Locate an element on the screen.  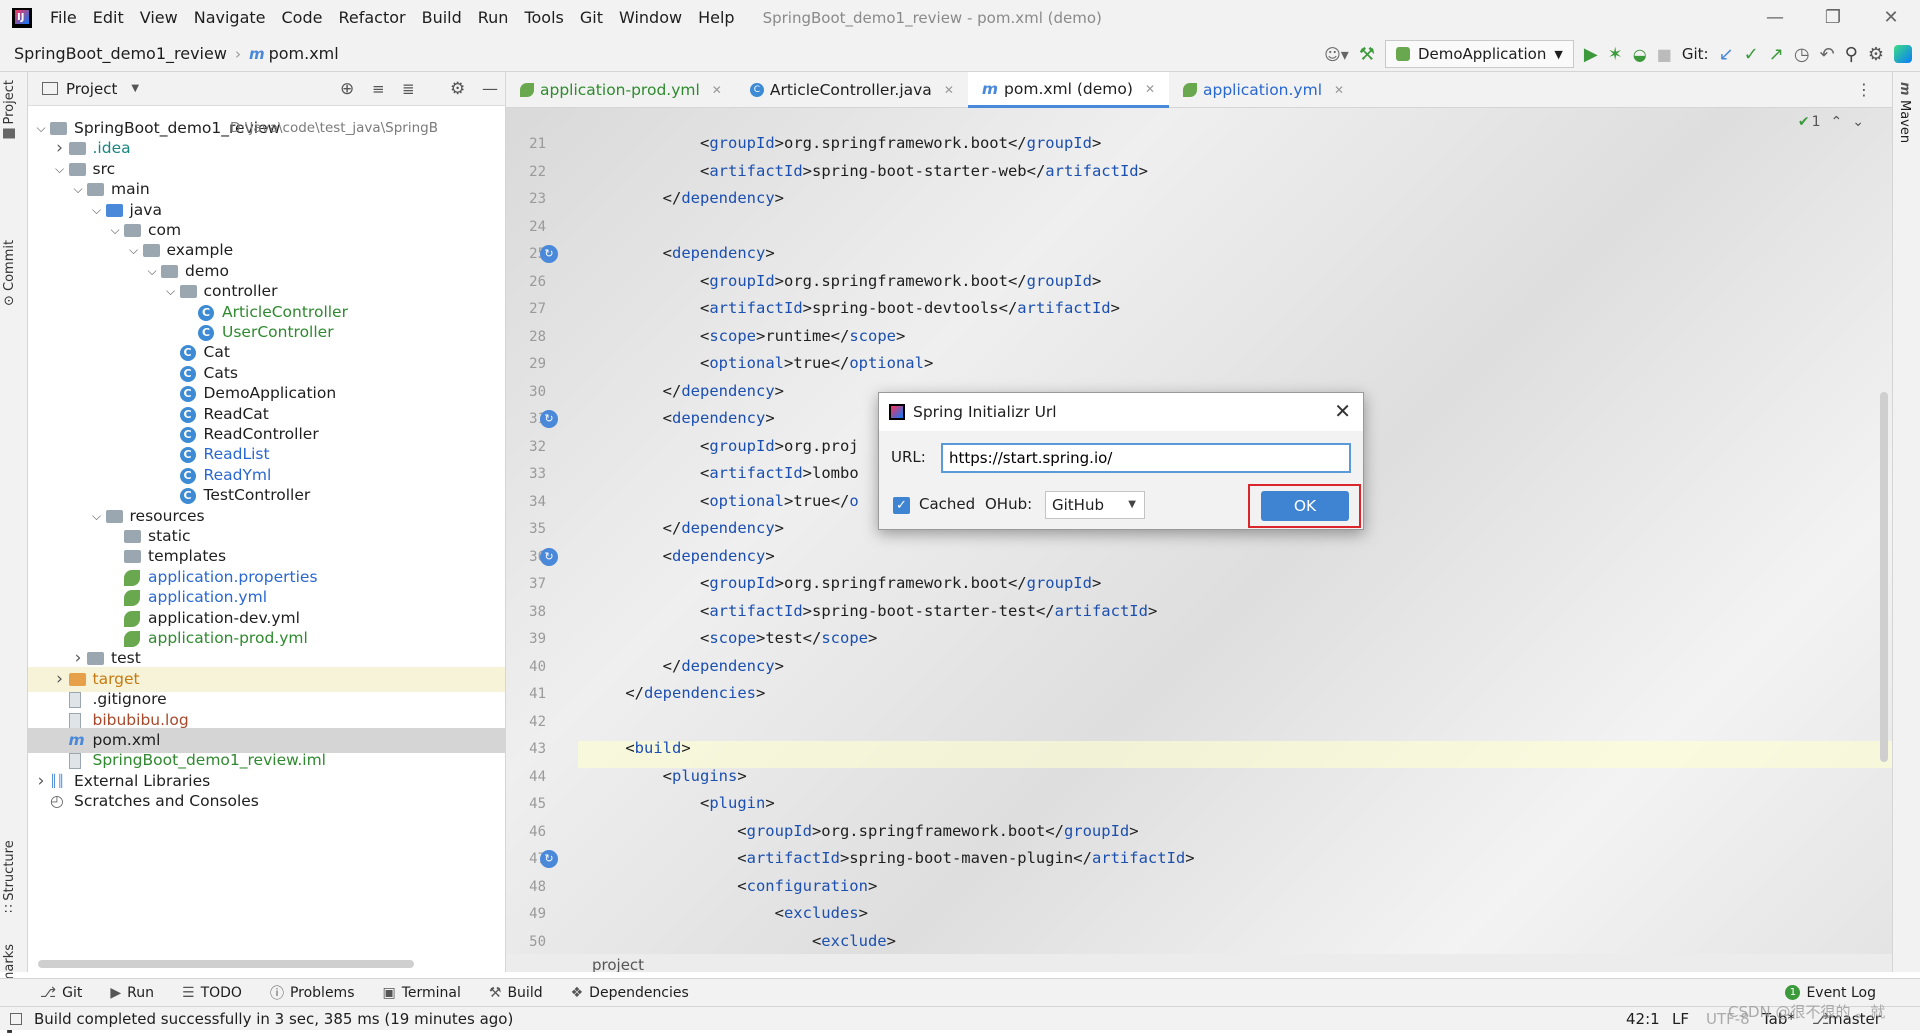
rollback-icon: ↶ is located at coordinates (1827, 54).